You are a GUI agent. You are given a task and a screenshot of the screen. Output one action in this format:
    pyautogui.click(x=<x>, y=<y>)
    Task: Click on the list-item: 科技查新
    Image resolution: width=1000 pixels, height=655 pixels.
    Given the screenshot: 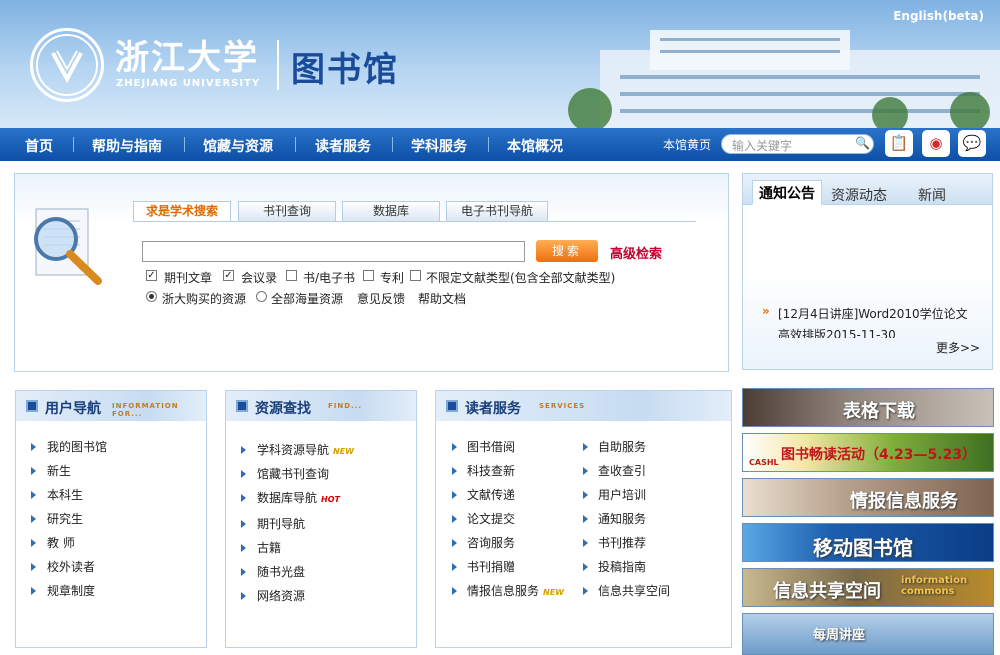 What is the action you would take?
    pyautogui.click(x=491, y=470)
    